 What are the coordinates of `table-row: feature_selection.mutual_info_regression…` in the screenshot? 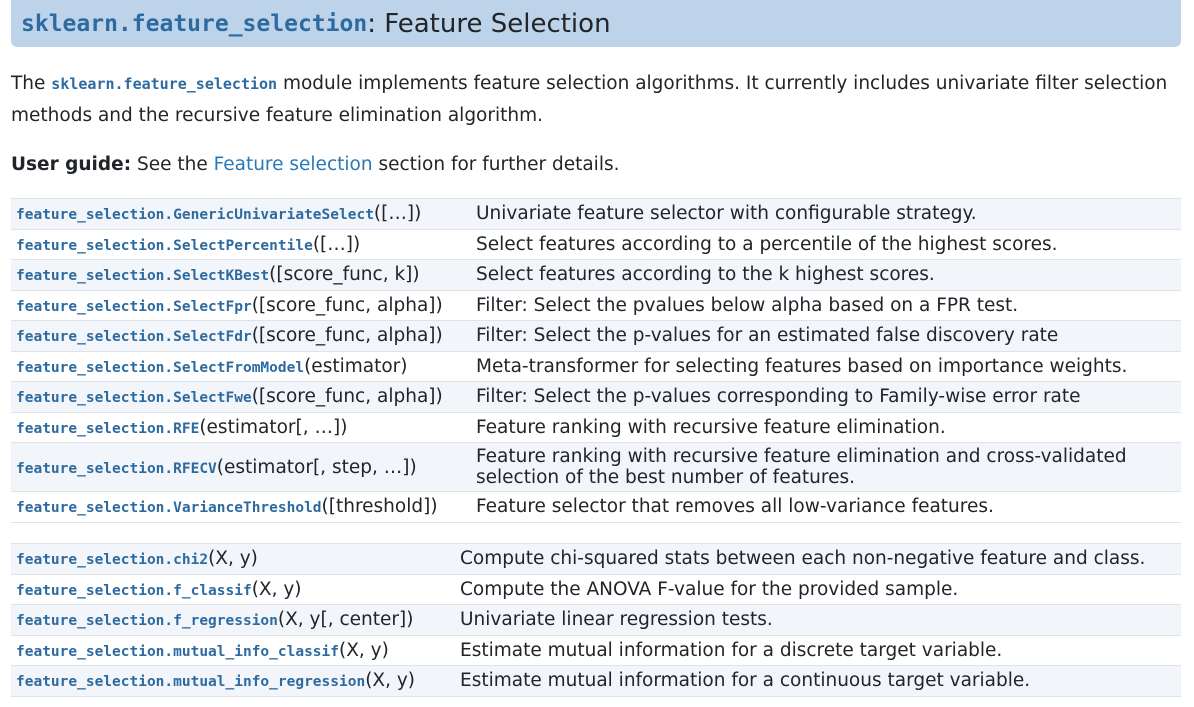 It's located at (596, 681).